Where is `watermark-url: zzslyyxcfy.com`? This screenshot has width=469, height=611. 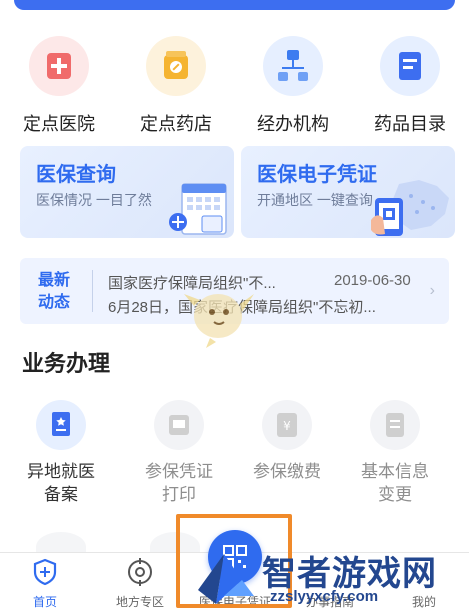
watermark-url: zzslyyxcfy.com is located at coordinates (324, 596).